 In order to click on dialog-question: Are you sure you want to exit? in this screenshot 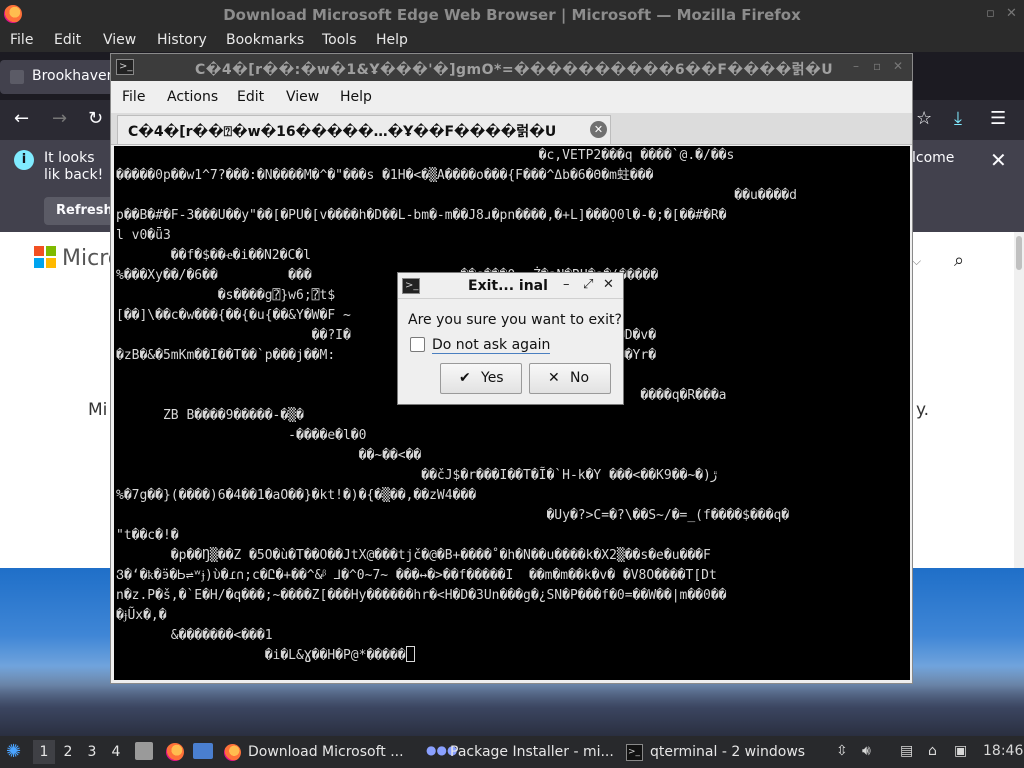, I will do `click(515, 320)`.